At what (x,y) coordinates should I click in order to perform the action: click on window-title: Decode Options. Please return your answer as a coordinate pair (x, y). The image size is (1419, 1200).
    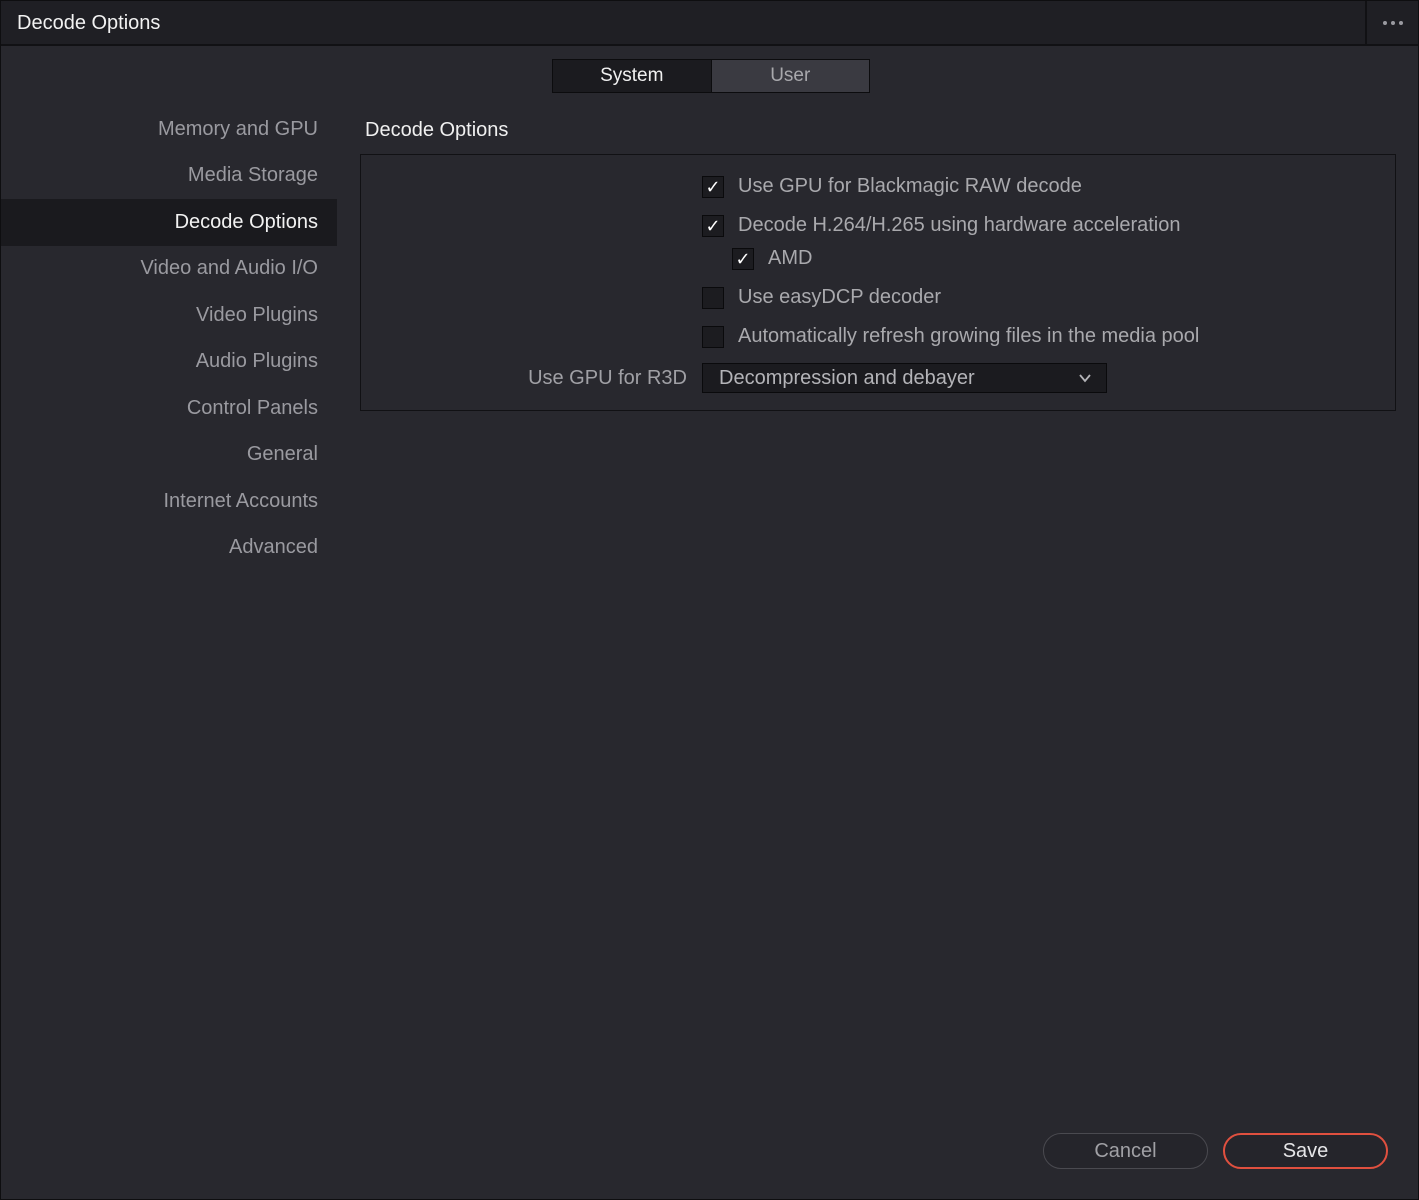
    Looking at the image, I should click on (89, 23).